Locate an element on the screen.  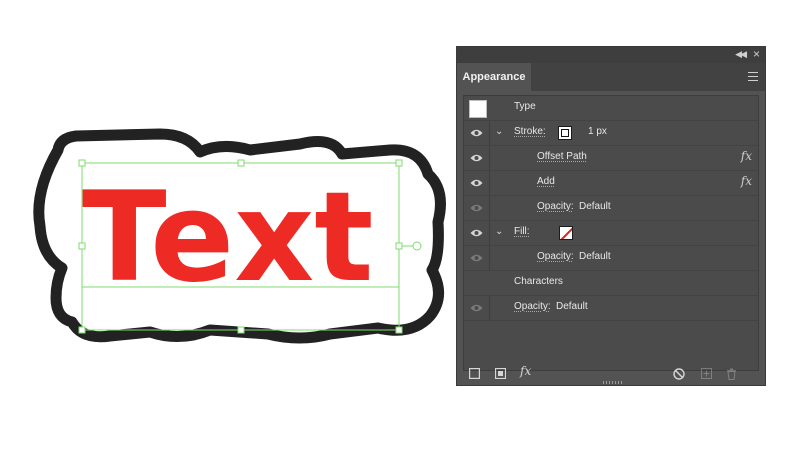
add-new-fill-icon is located at coordinates (500, 373).